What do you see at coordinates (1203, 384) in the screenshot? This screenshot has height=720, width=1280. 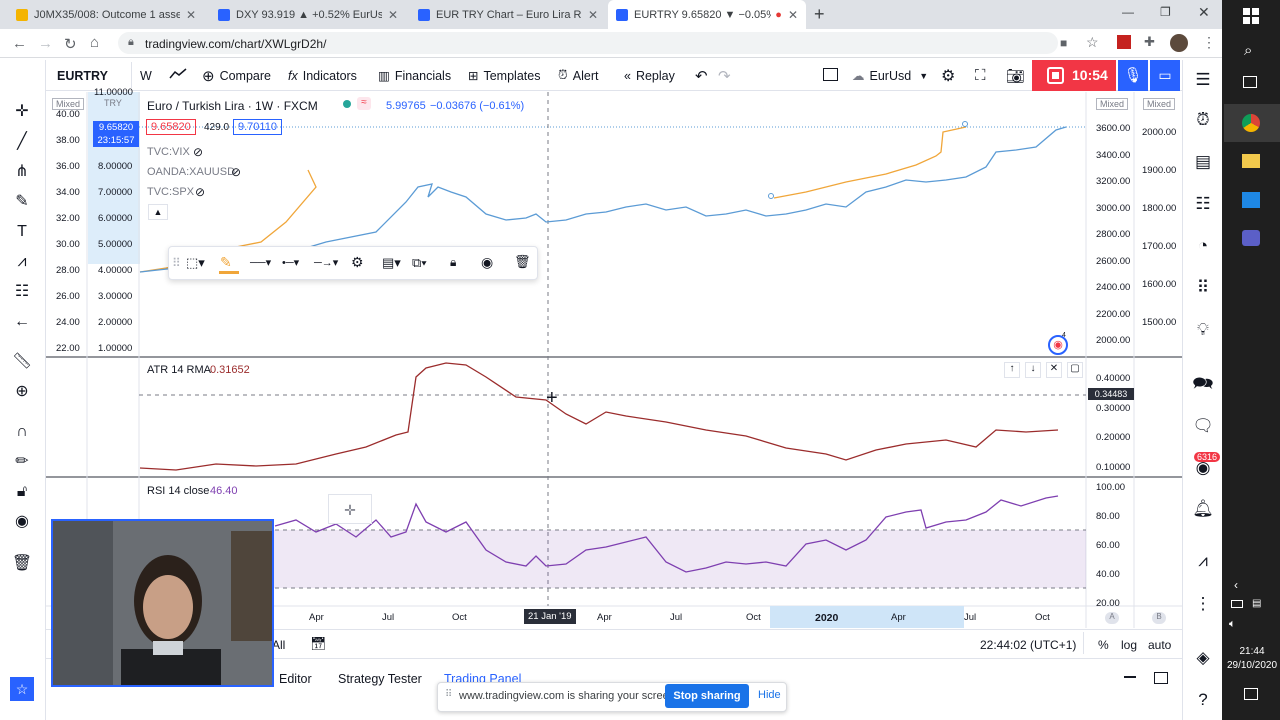 I see `chat-icon: 🗪︎` at bounding box center [1203, 384].